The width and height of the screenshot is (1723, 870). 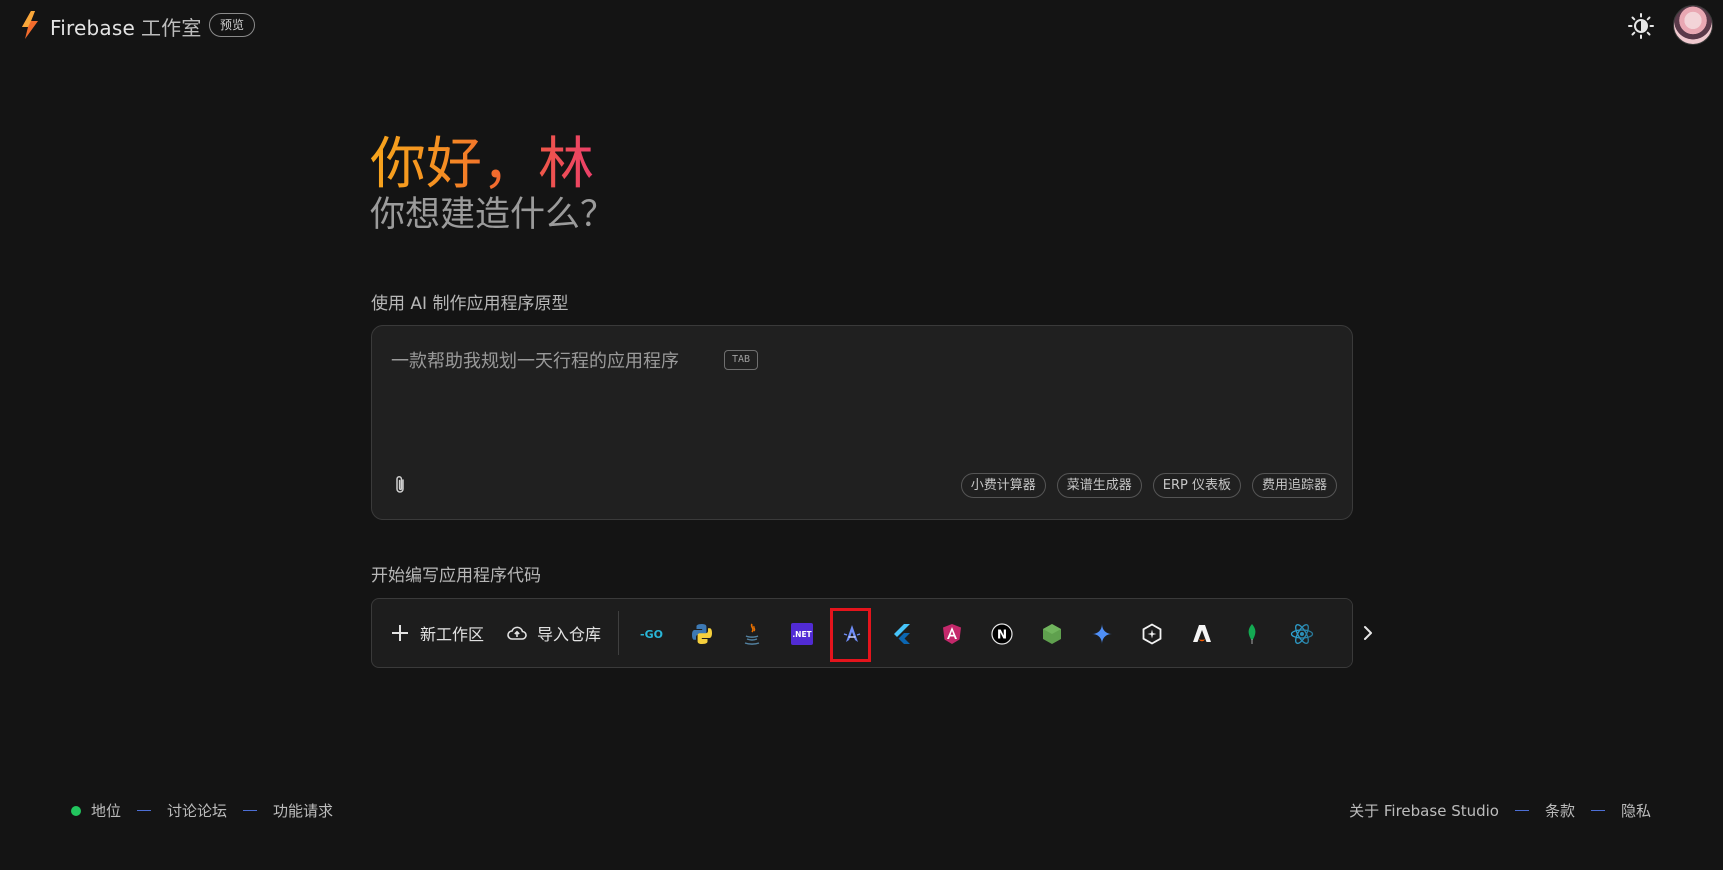 What do you see at coordinates (1500, 810) in the screenshot?
I see `footer-right-links: 关于 Firebase Studio 条款 隐私` at bounding box center [1500, 810].